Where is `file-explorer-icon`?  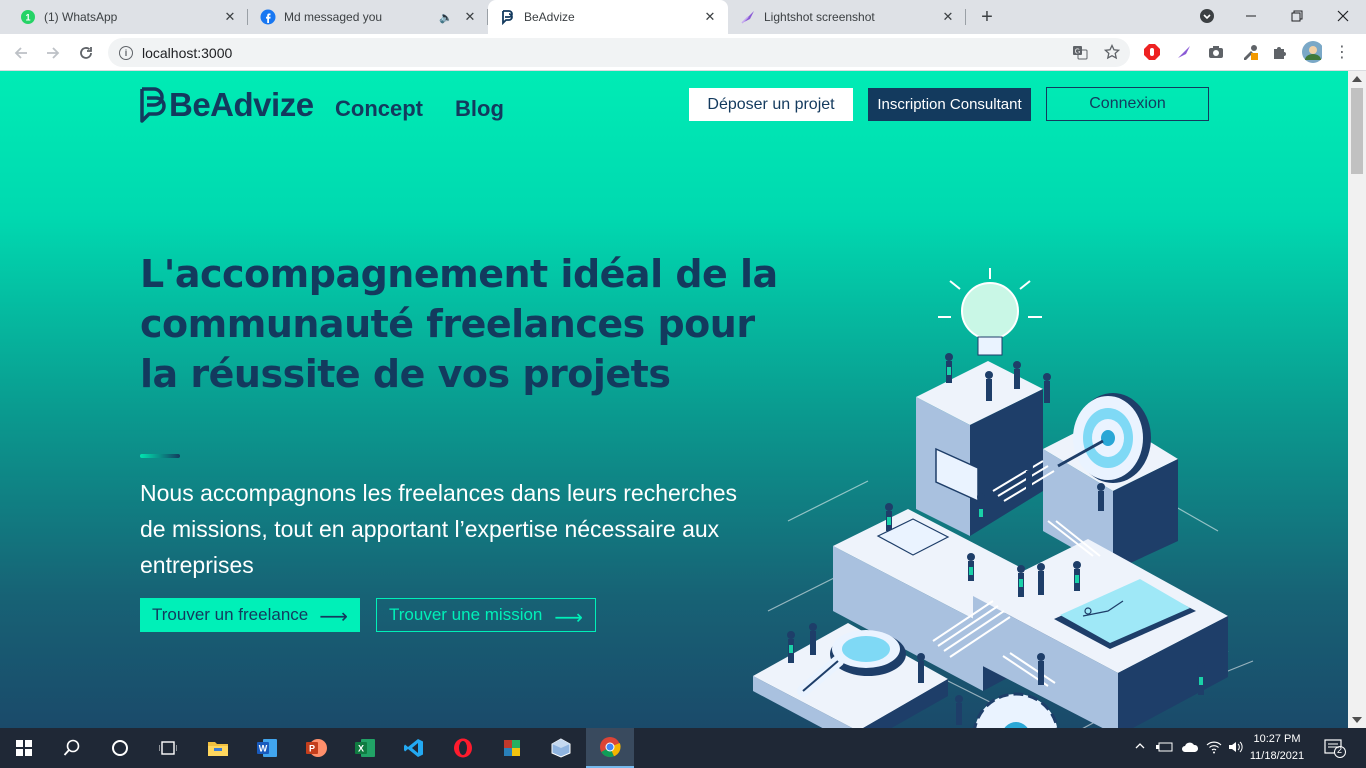
file-explorer-icon is located at coordinates (218, 748).